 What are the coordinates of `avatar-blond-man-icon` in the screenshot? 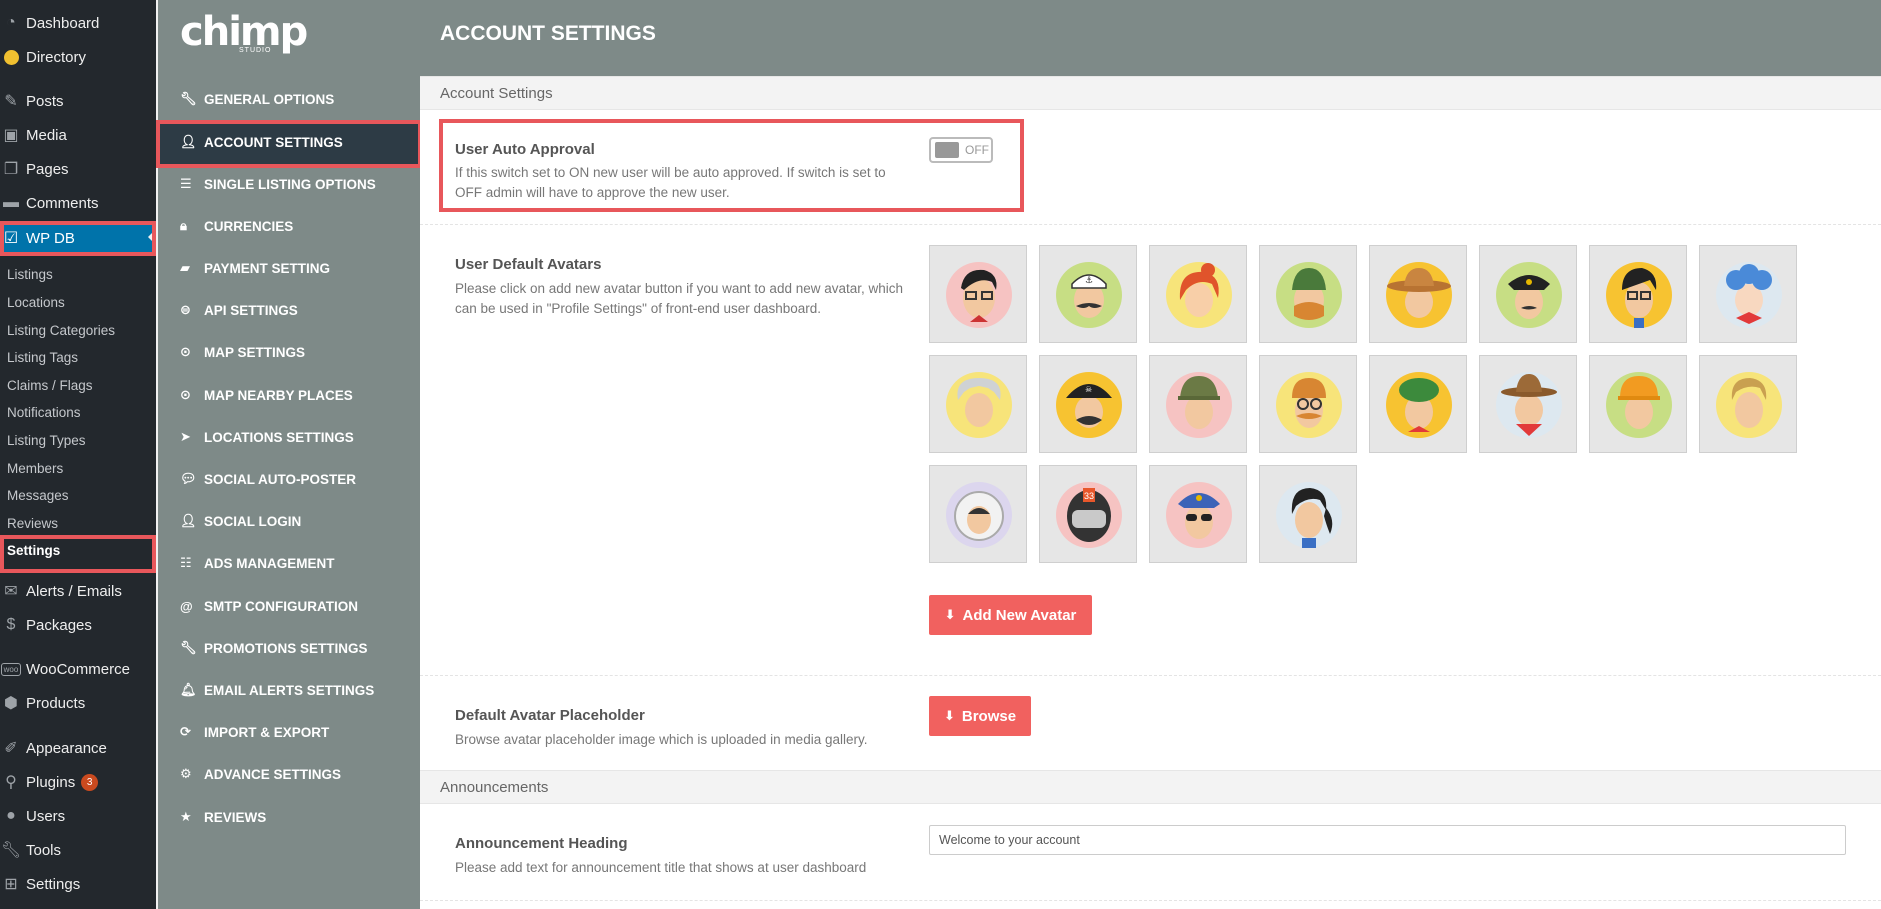 It's located at (1749, 405).